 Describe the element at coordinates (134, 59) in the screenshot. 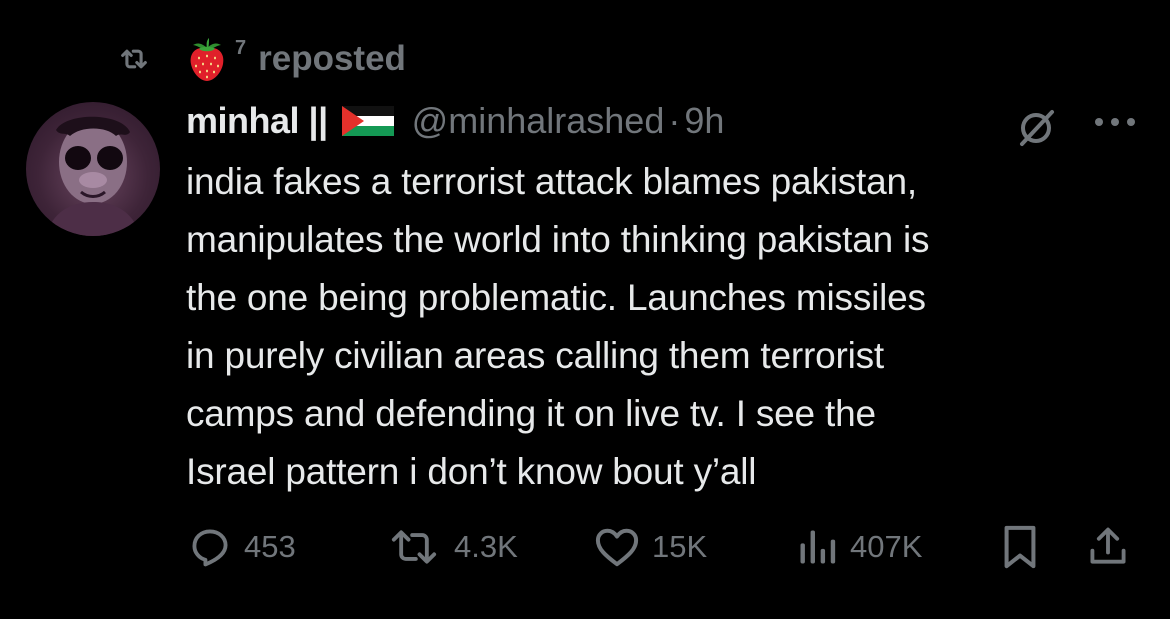

I see `repost-icon` at that location.